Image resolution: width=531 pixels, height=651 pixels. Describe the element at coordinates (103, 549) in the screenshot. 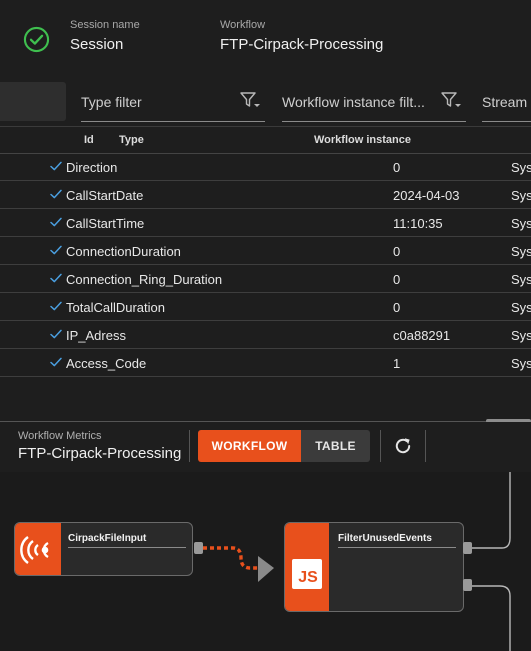

I see `cirpack-file-input-node: CirpackFileInput` at that location.